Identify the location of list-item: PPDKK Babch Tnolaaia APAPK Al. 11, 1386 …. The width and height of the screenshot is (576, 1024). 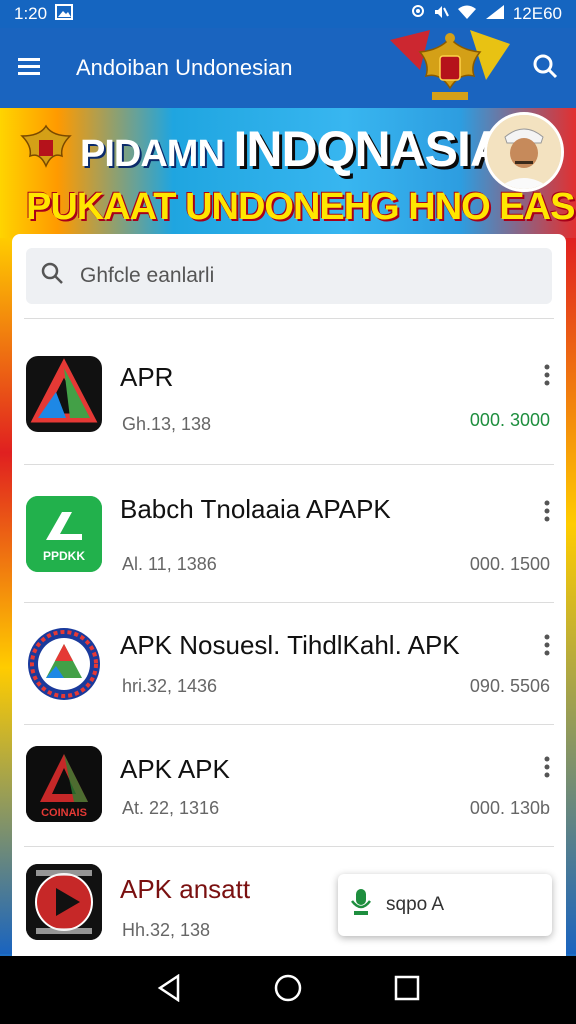
(289, 547).